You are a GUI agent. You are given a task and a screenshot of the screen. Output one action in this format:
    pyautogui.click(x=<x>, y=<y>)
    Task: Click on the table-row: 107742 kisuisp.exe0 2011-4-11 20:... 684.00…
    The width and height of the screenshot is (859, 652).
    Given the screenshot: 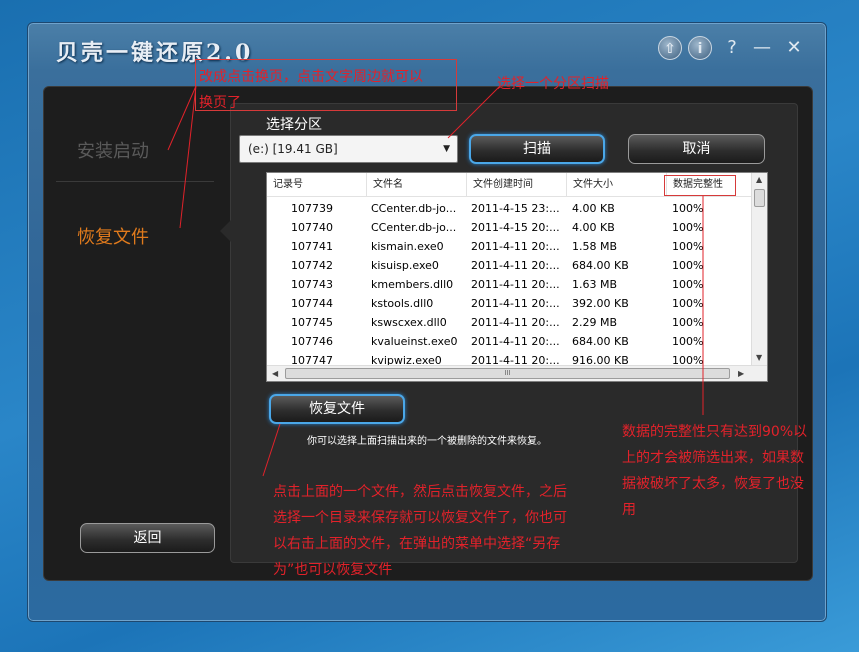 What is the action you would take?
    pyautogui.click(x=510, y=265)
    